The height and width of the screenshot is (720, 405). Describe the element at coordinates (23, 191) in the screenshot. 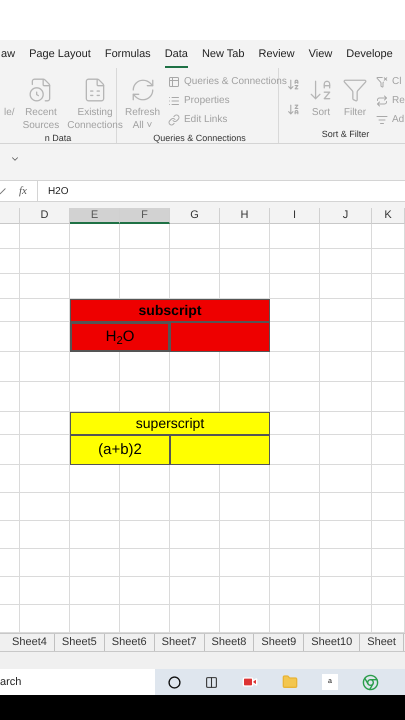

I see `function-label: fx` at that location.